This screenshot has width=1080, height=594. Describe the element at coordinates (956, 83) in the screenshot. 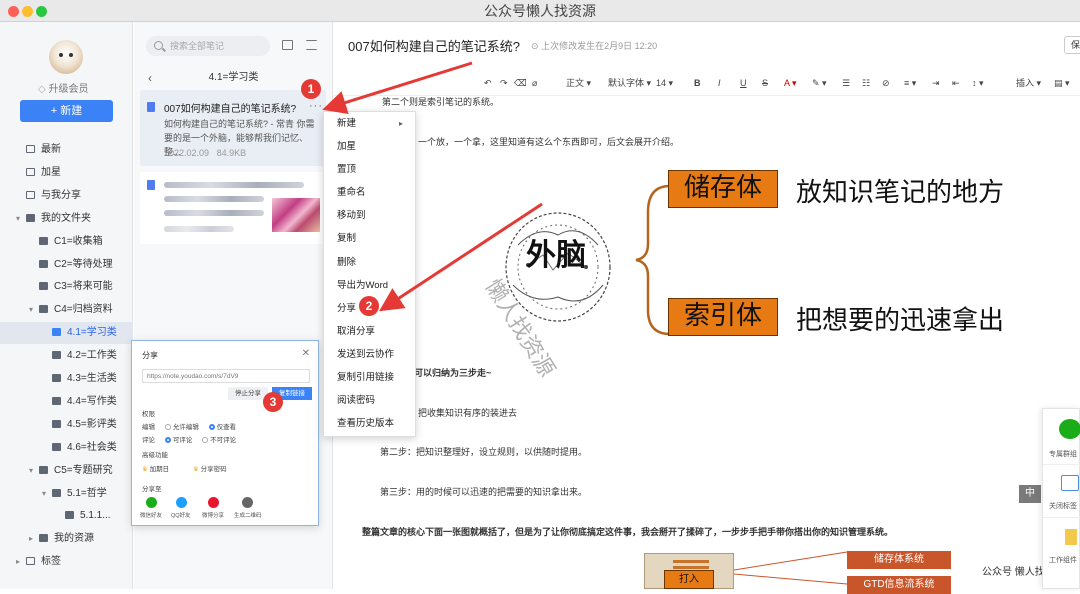

I see `outdent-icon: ⇤` at that location.